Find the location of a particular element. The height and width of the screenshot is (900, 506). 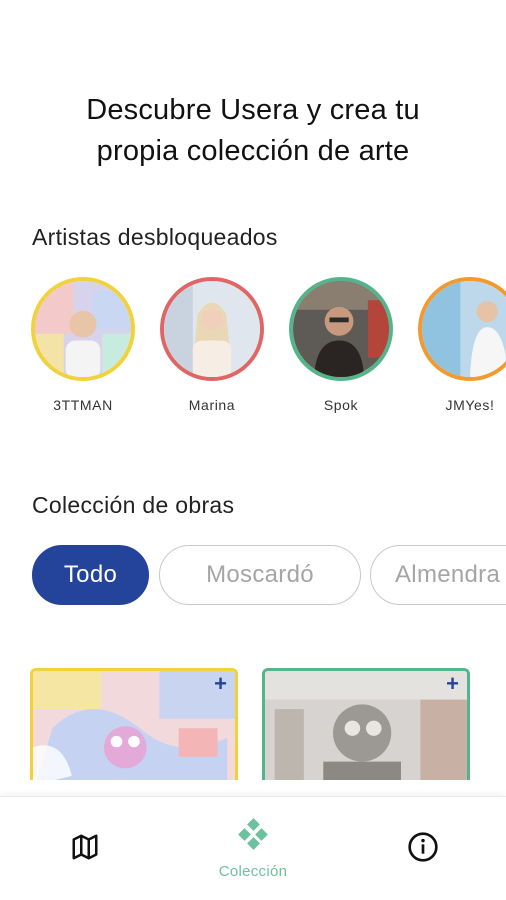

artist-name: Marina is located at coordinates (212, 405).